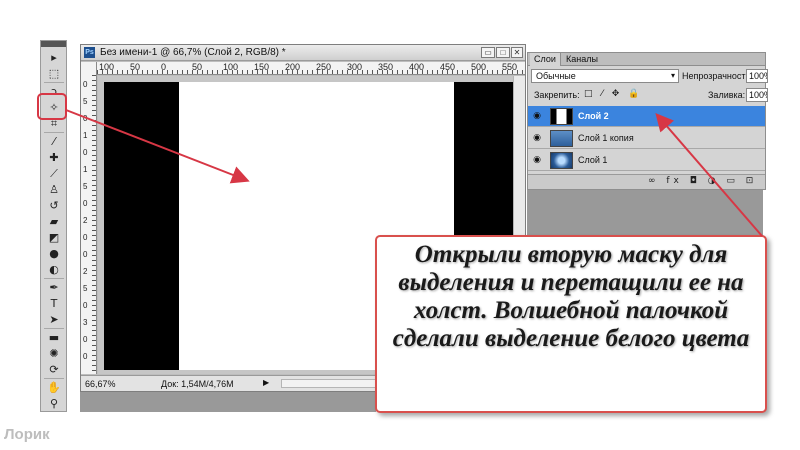 Image resolution: width=800 pixels, height=450 pixels. What do you see at coordinates (324, 67) in the screenshot?
I see `ruler-label: 250` at bounding box center [324, 67].